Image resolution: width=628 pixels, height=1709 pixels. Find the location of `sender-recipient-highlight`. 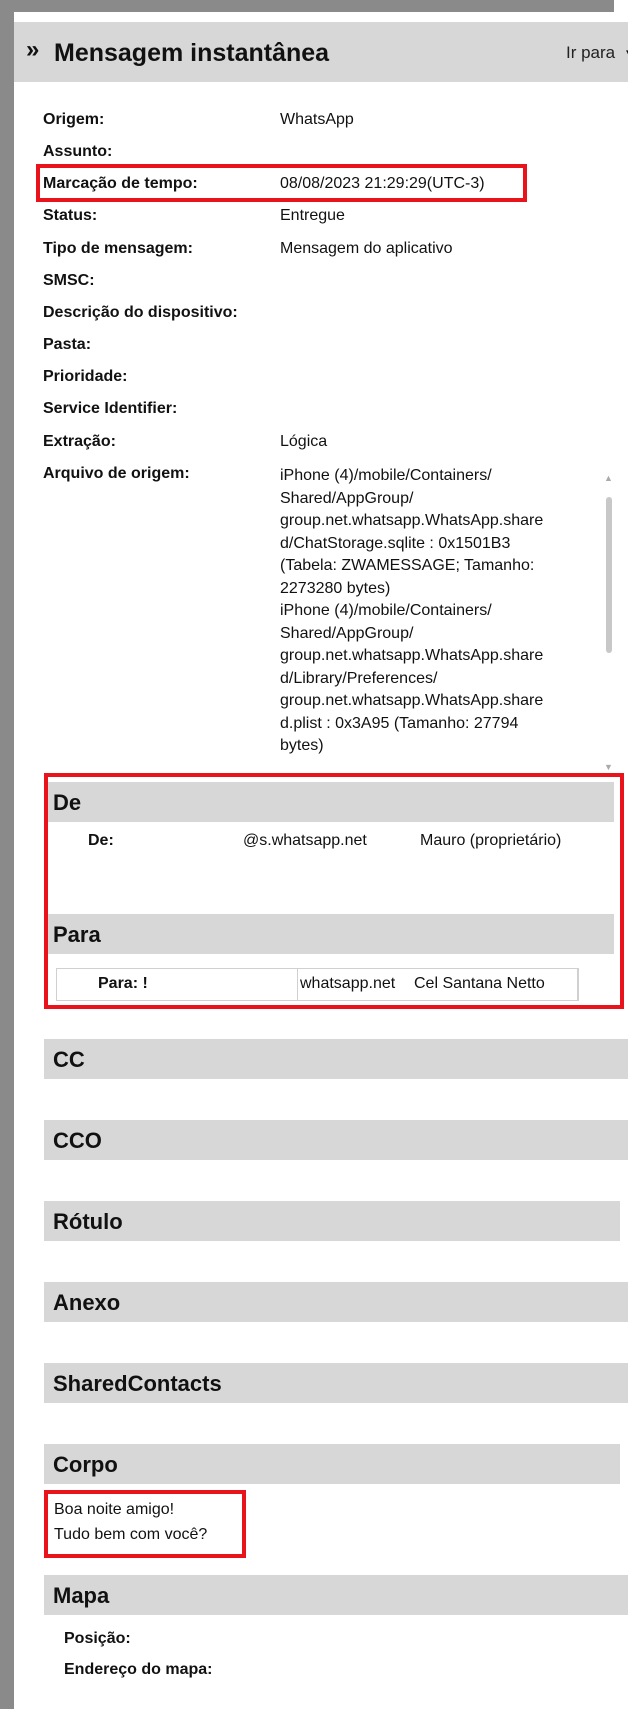

sender-recipient-highlight is located at coordinates (334, 891).